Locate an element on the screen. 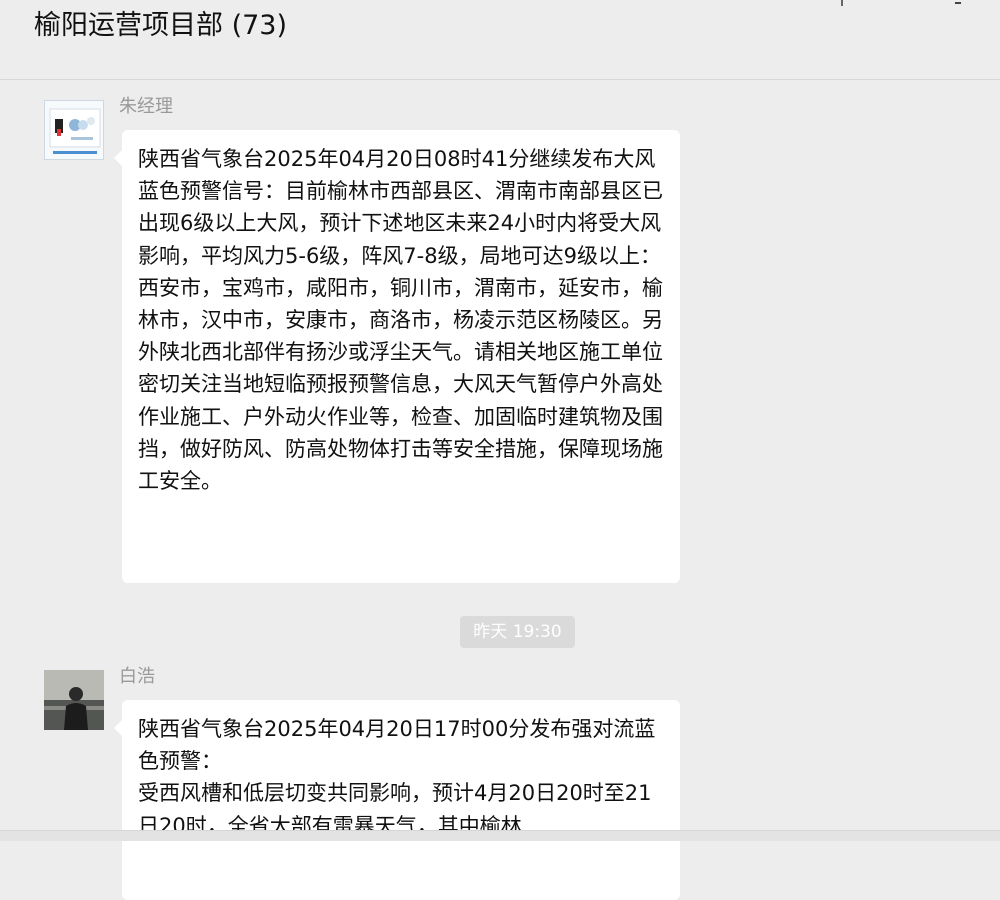  person-photo-avatar-icon is located at coordinates (74, 700).